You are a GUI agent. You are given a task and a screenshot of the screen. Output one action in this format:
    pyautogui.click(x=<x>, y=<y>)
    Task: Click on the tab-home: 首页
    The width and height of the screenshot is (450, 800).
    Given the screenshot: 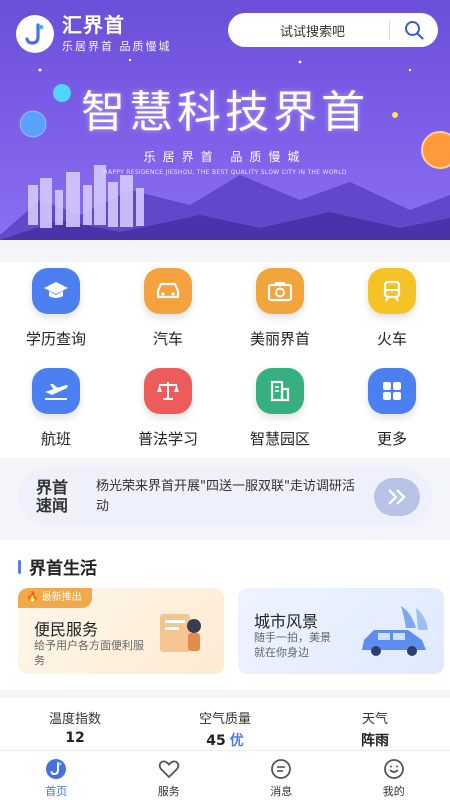 What is the action you would take?
    pyautogui.click(x=56, y=775)
    